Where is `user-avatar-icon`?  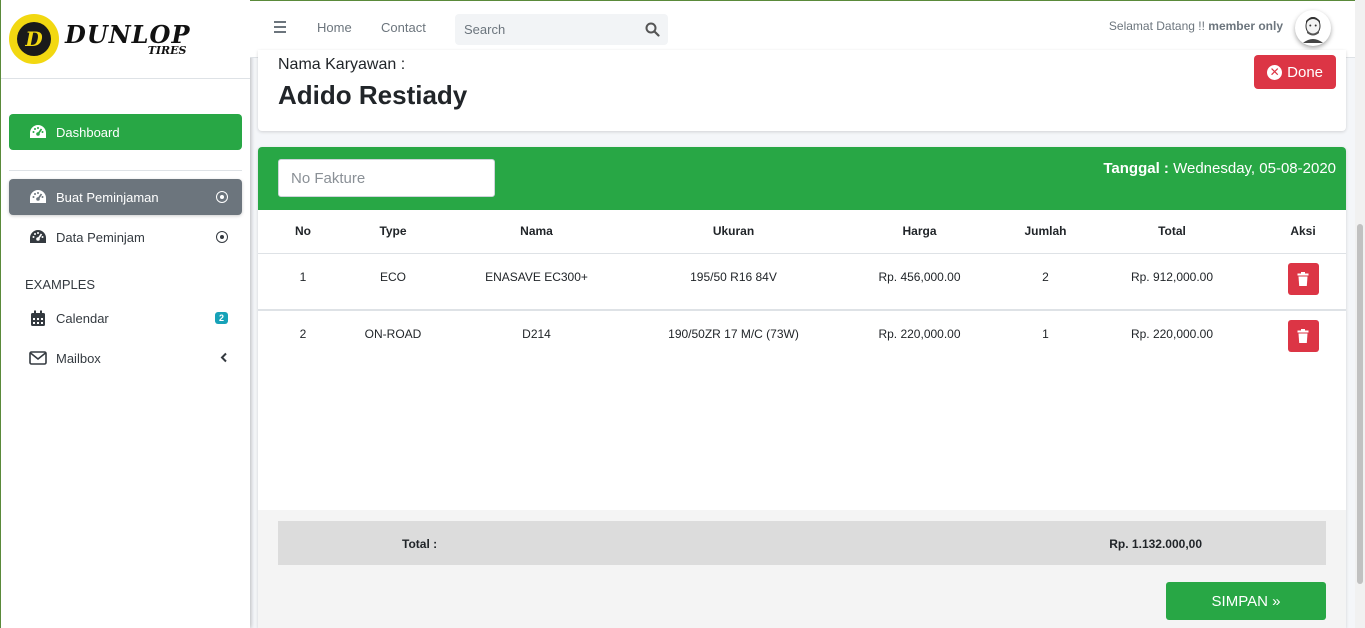 user-avatar-icon is located at coordinates (1313, 30).